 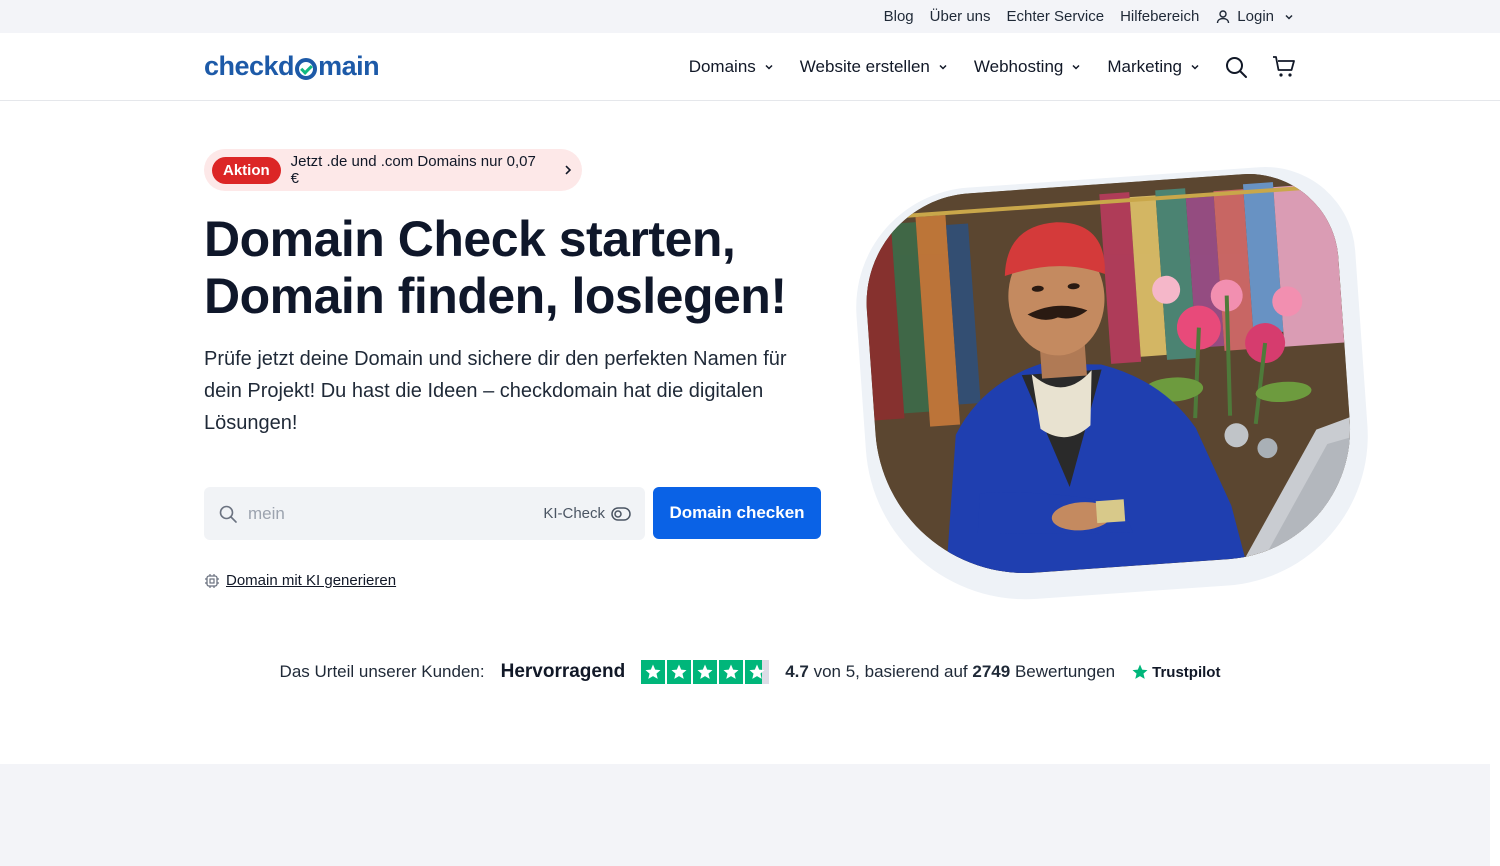 I want to click on rating-stars, so click(x=705, y=672).